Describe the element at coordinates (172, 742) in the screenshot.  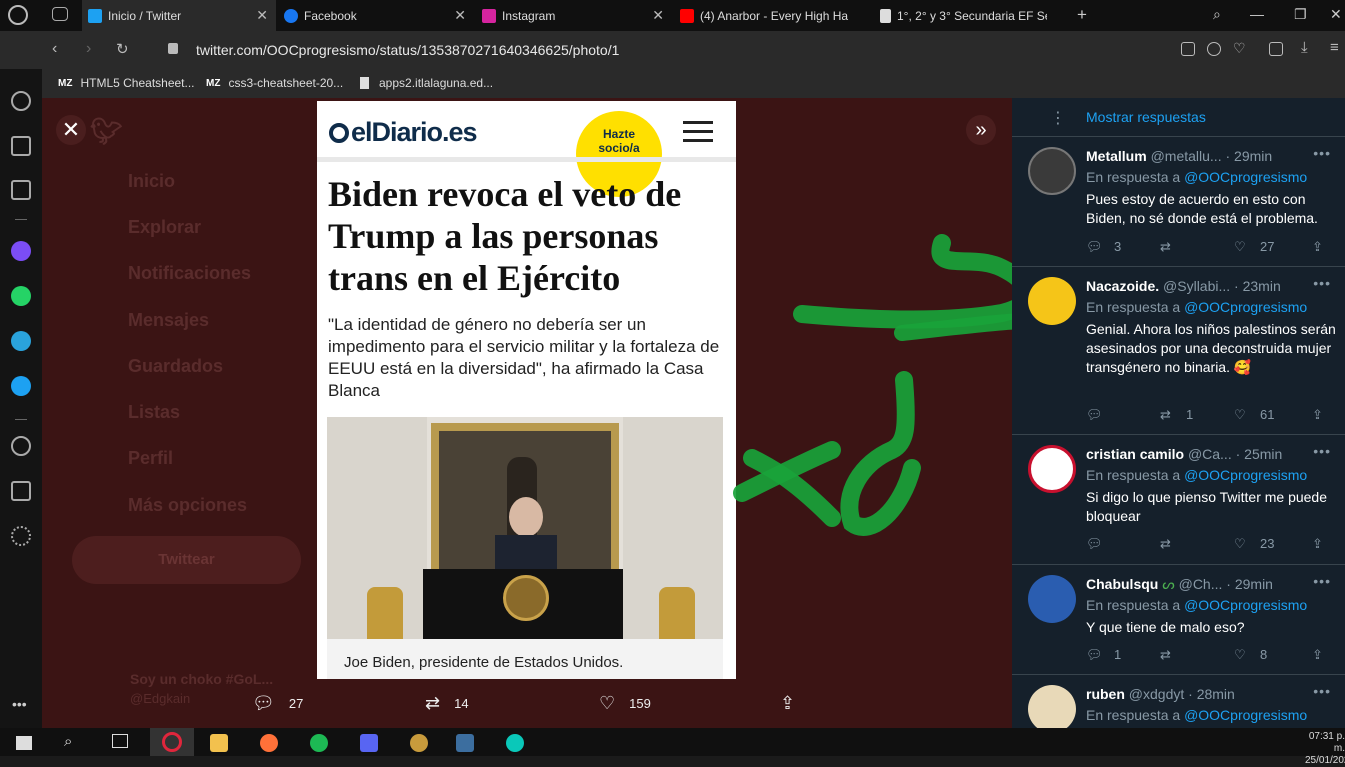
I see `opera-taskbar-button` at that location.